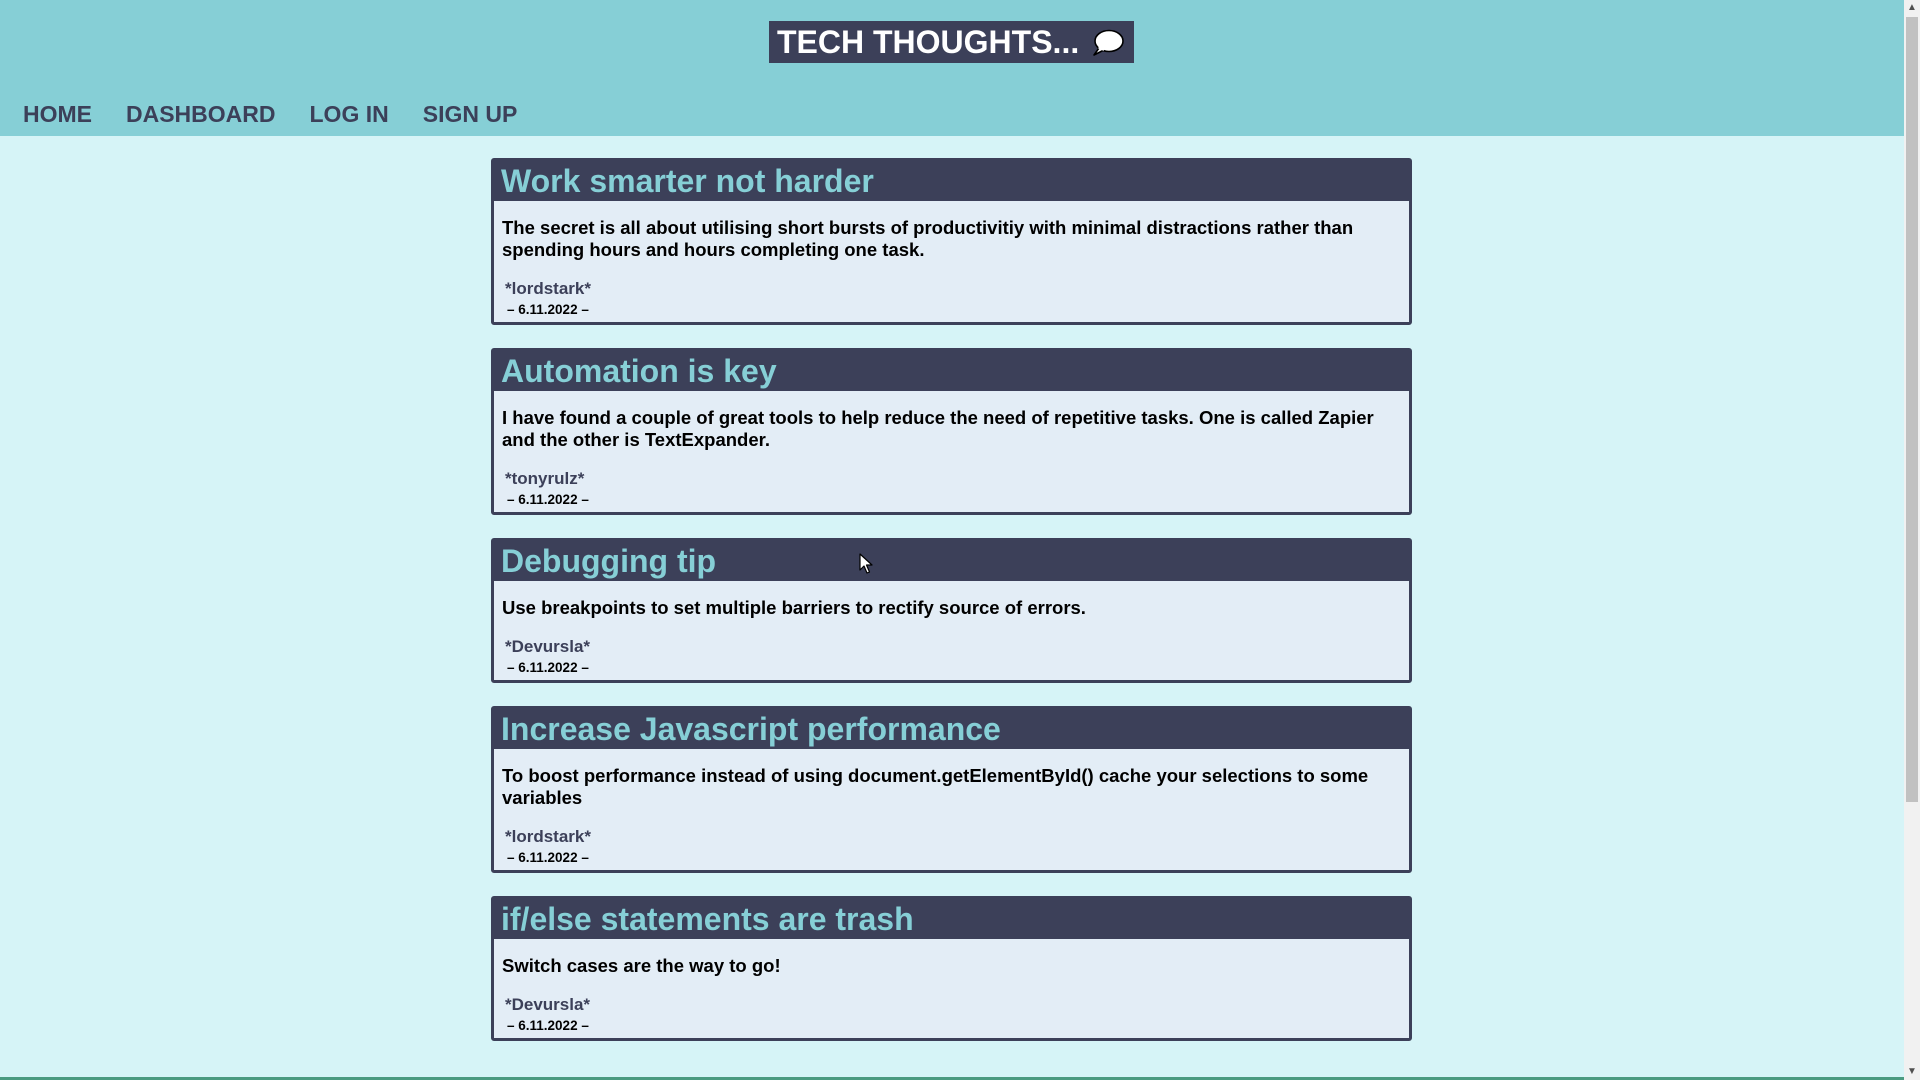  I want to click on post-title: Debugging tip, so click(951, 561).